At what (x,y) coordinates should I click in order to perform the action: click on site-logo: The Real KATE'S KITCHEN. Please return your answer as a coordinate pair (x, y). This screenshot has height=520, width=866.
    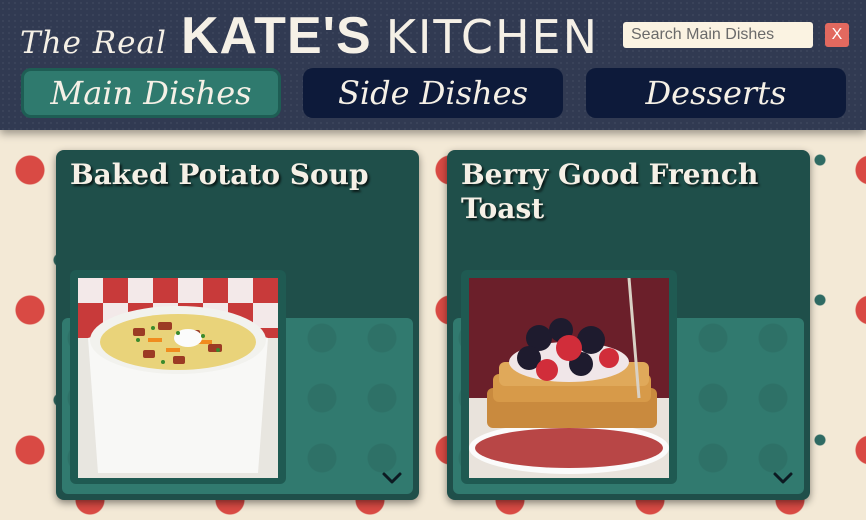
    Looking at the image, I should click on (310, 35).